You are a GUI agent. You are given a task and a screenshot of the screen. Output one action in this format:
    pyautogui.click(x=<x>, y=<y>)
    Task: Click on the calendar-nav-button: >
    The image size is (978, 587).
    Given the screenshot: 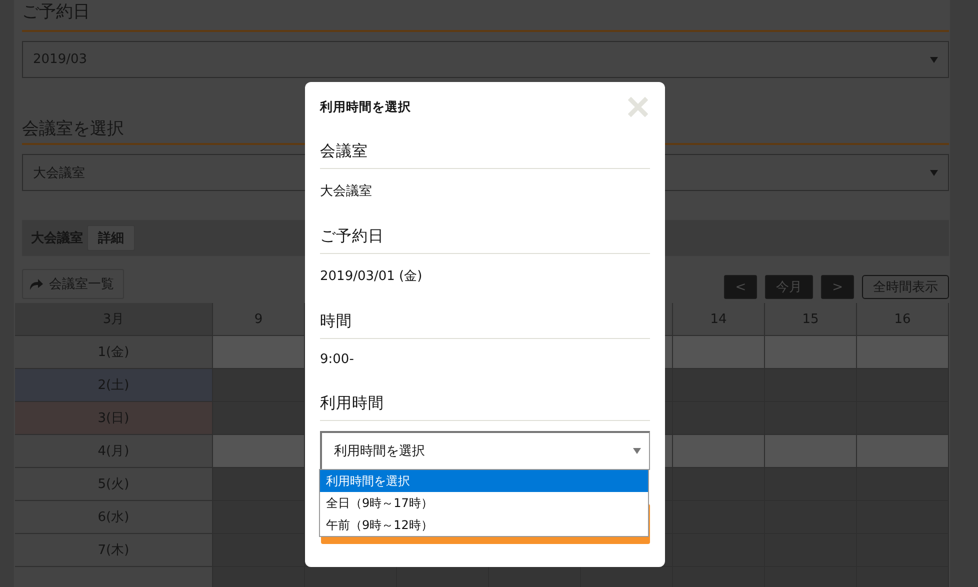 What is the action you would take?
    pyautogui.click(x=837, y=287)
    